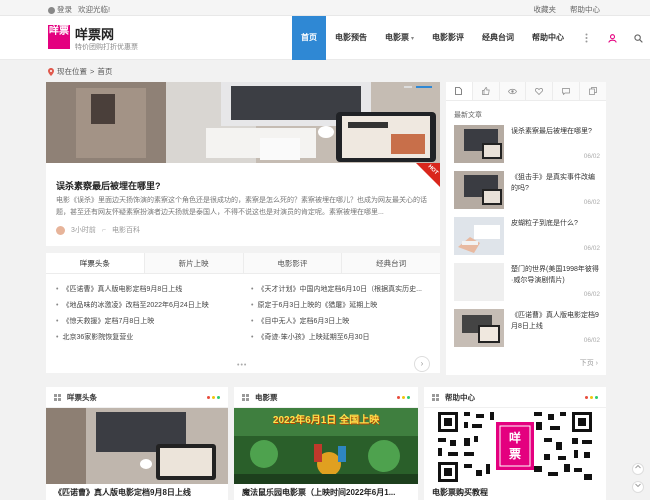 The width and height of the screenshot is (650, 500). Describe the element at coordinates (59, 37) in the screenshot. I see `site-logo: 咩票` at that location.